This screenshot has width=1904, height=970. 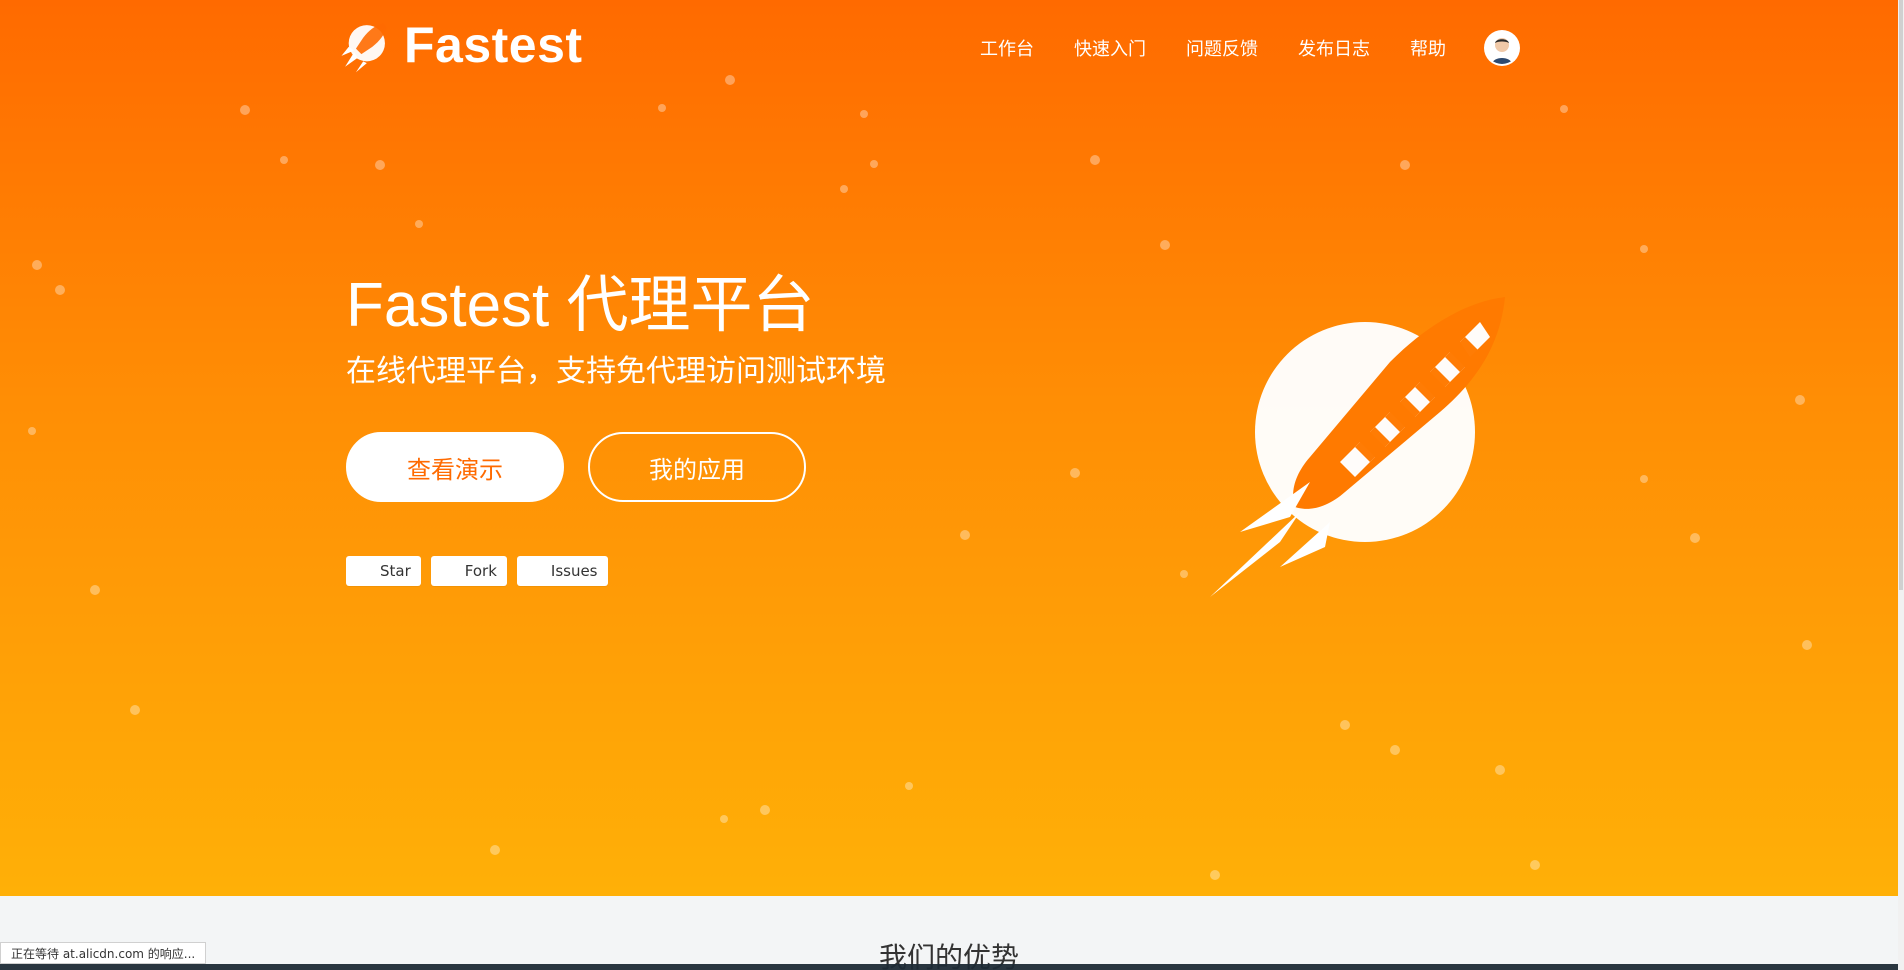 I want to click on user-avatar-icon, so click(x=1502, y=48).